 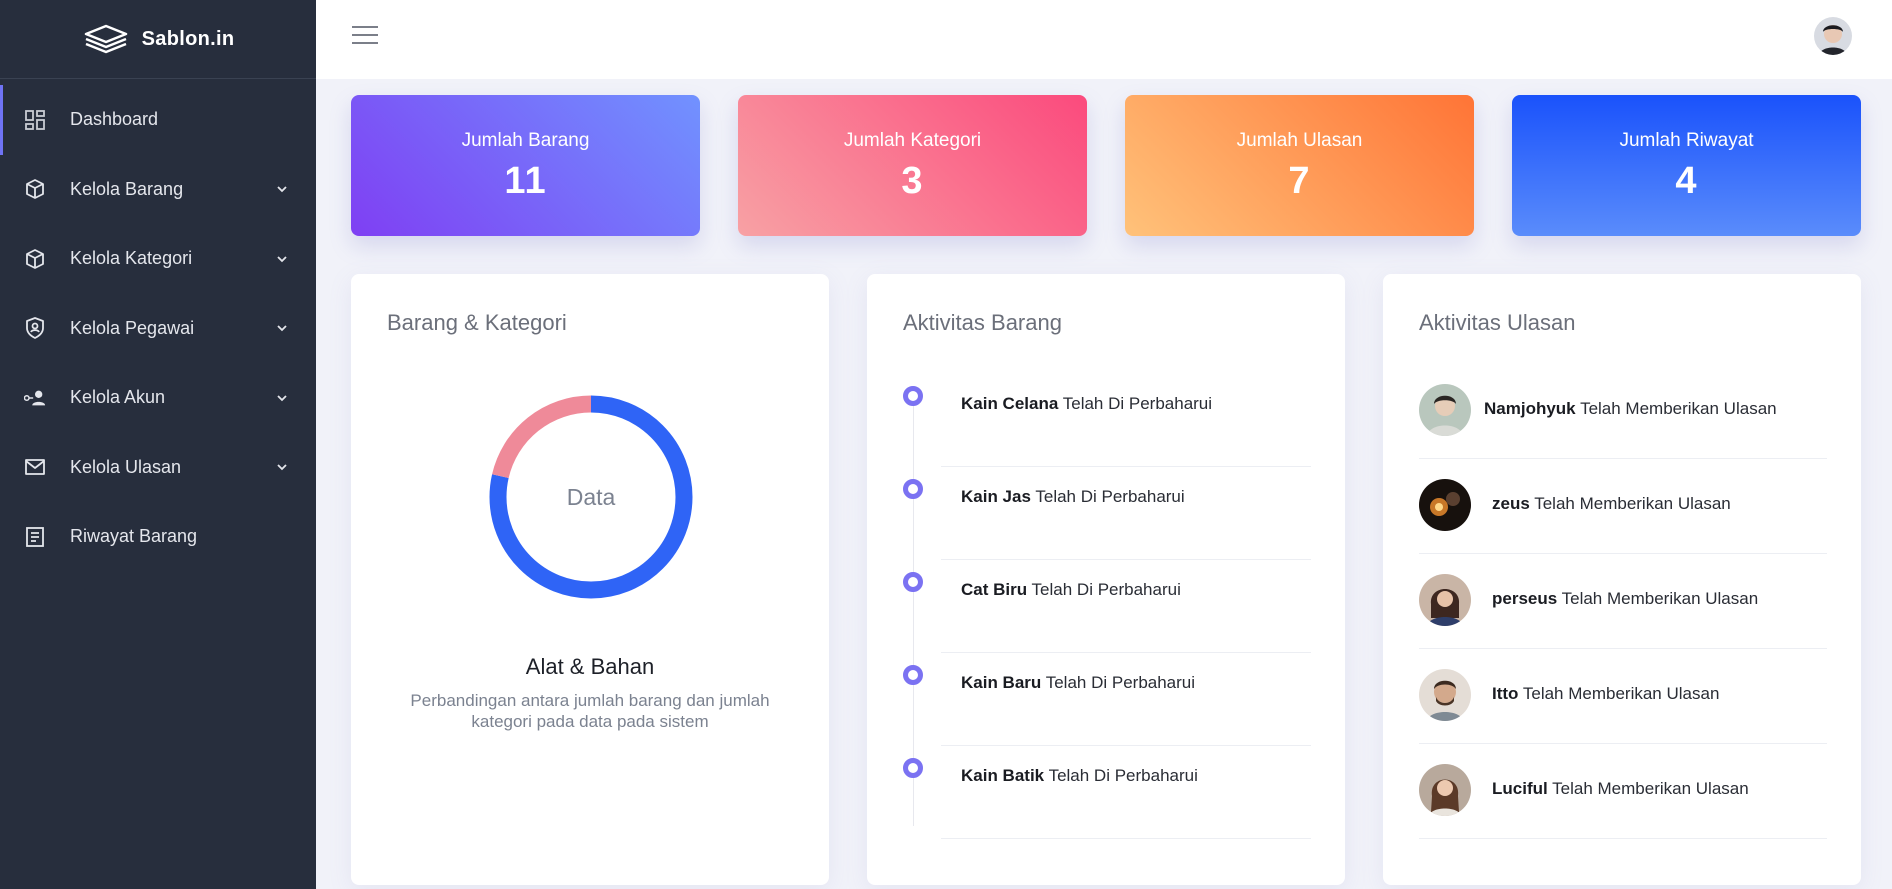 I want to click on review-item: perseus Telah Memberikan Ulasan, so click(x=1623, y=621).